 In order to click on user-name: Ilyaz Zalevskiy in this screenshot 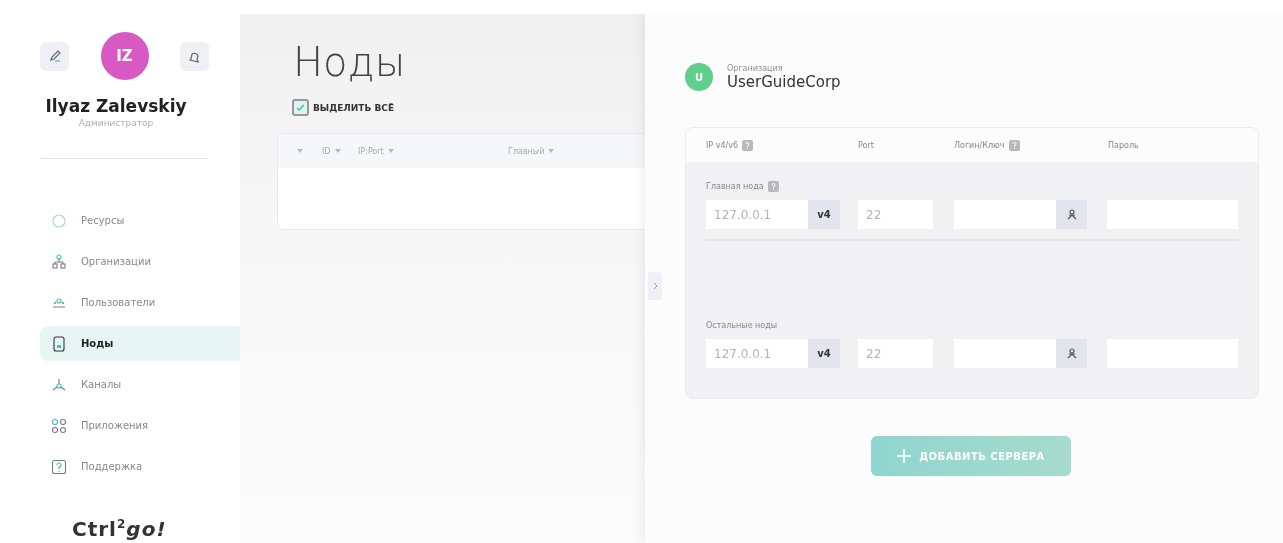, I will do `click(116, 106)`.